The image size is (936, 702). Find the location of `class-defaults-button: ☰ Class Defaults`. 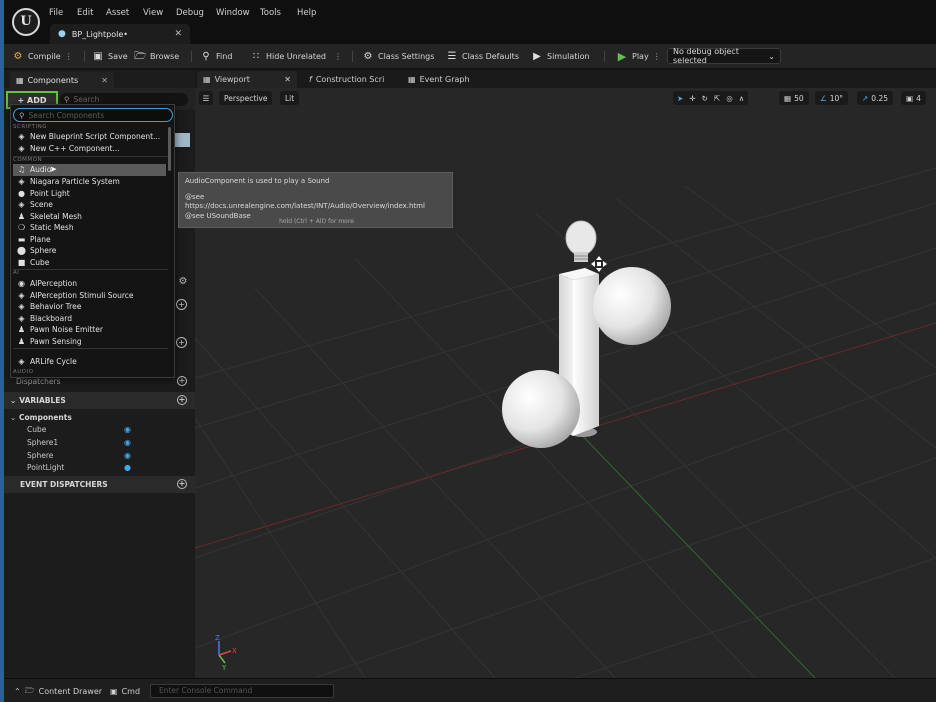

class-defaults-button: ☰ Class Defaults is located at coordinates (482, 56).